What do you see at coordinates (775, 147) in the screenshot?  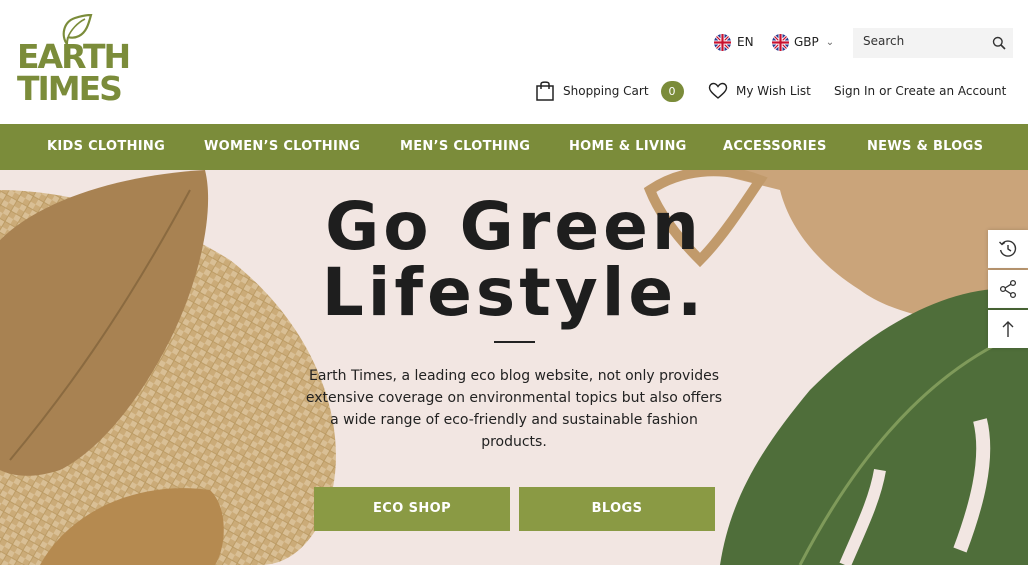 I see `nav-item-accessories: ACCESSORIES` at bounding box center [775, 147].